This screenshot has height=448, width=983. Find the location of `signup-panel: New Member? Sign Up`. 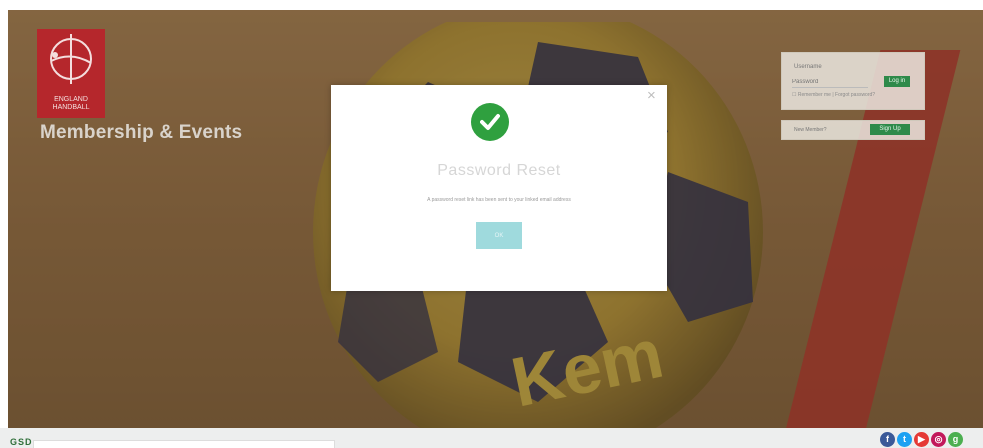

signup-panel: New Member? Sign Up is located at coordinates (853, 130).